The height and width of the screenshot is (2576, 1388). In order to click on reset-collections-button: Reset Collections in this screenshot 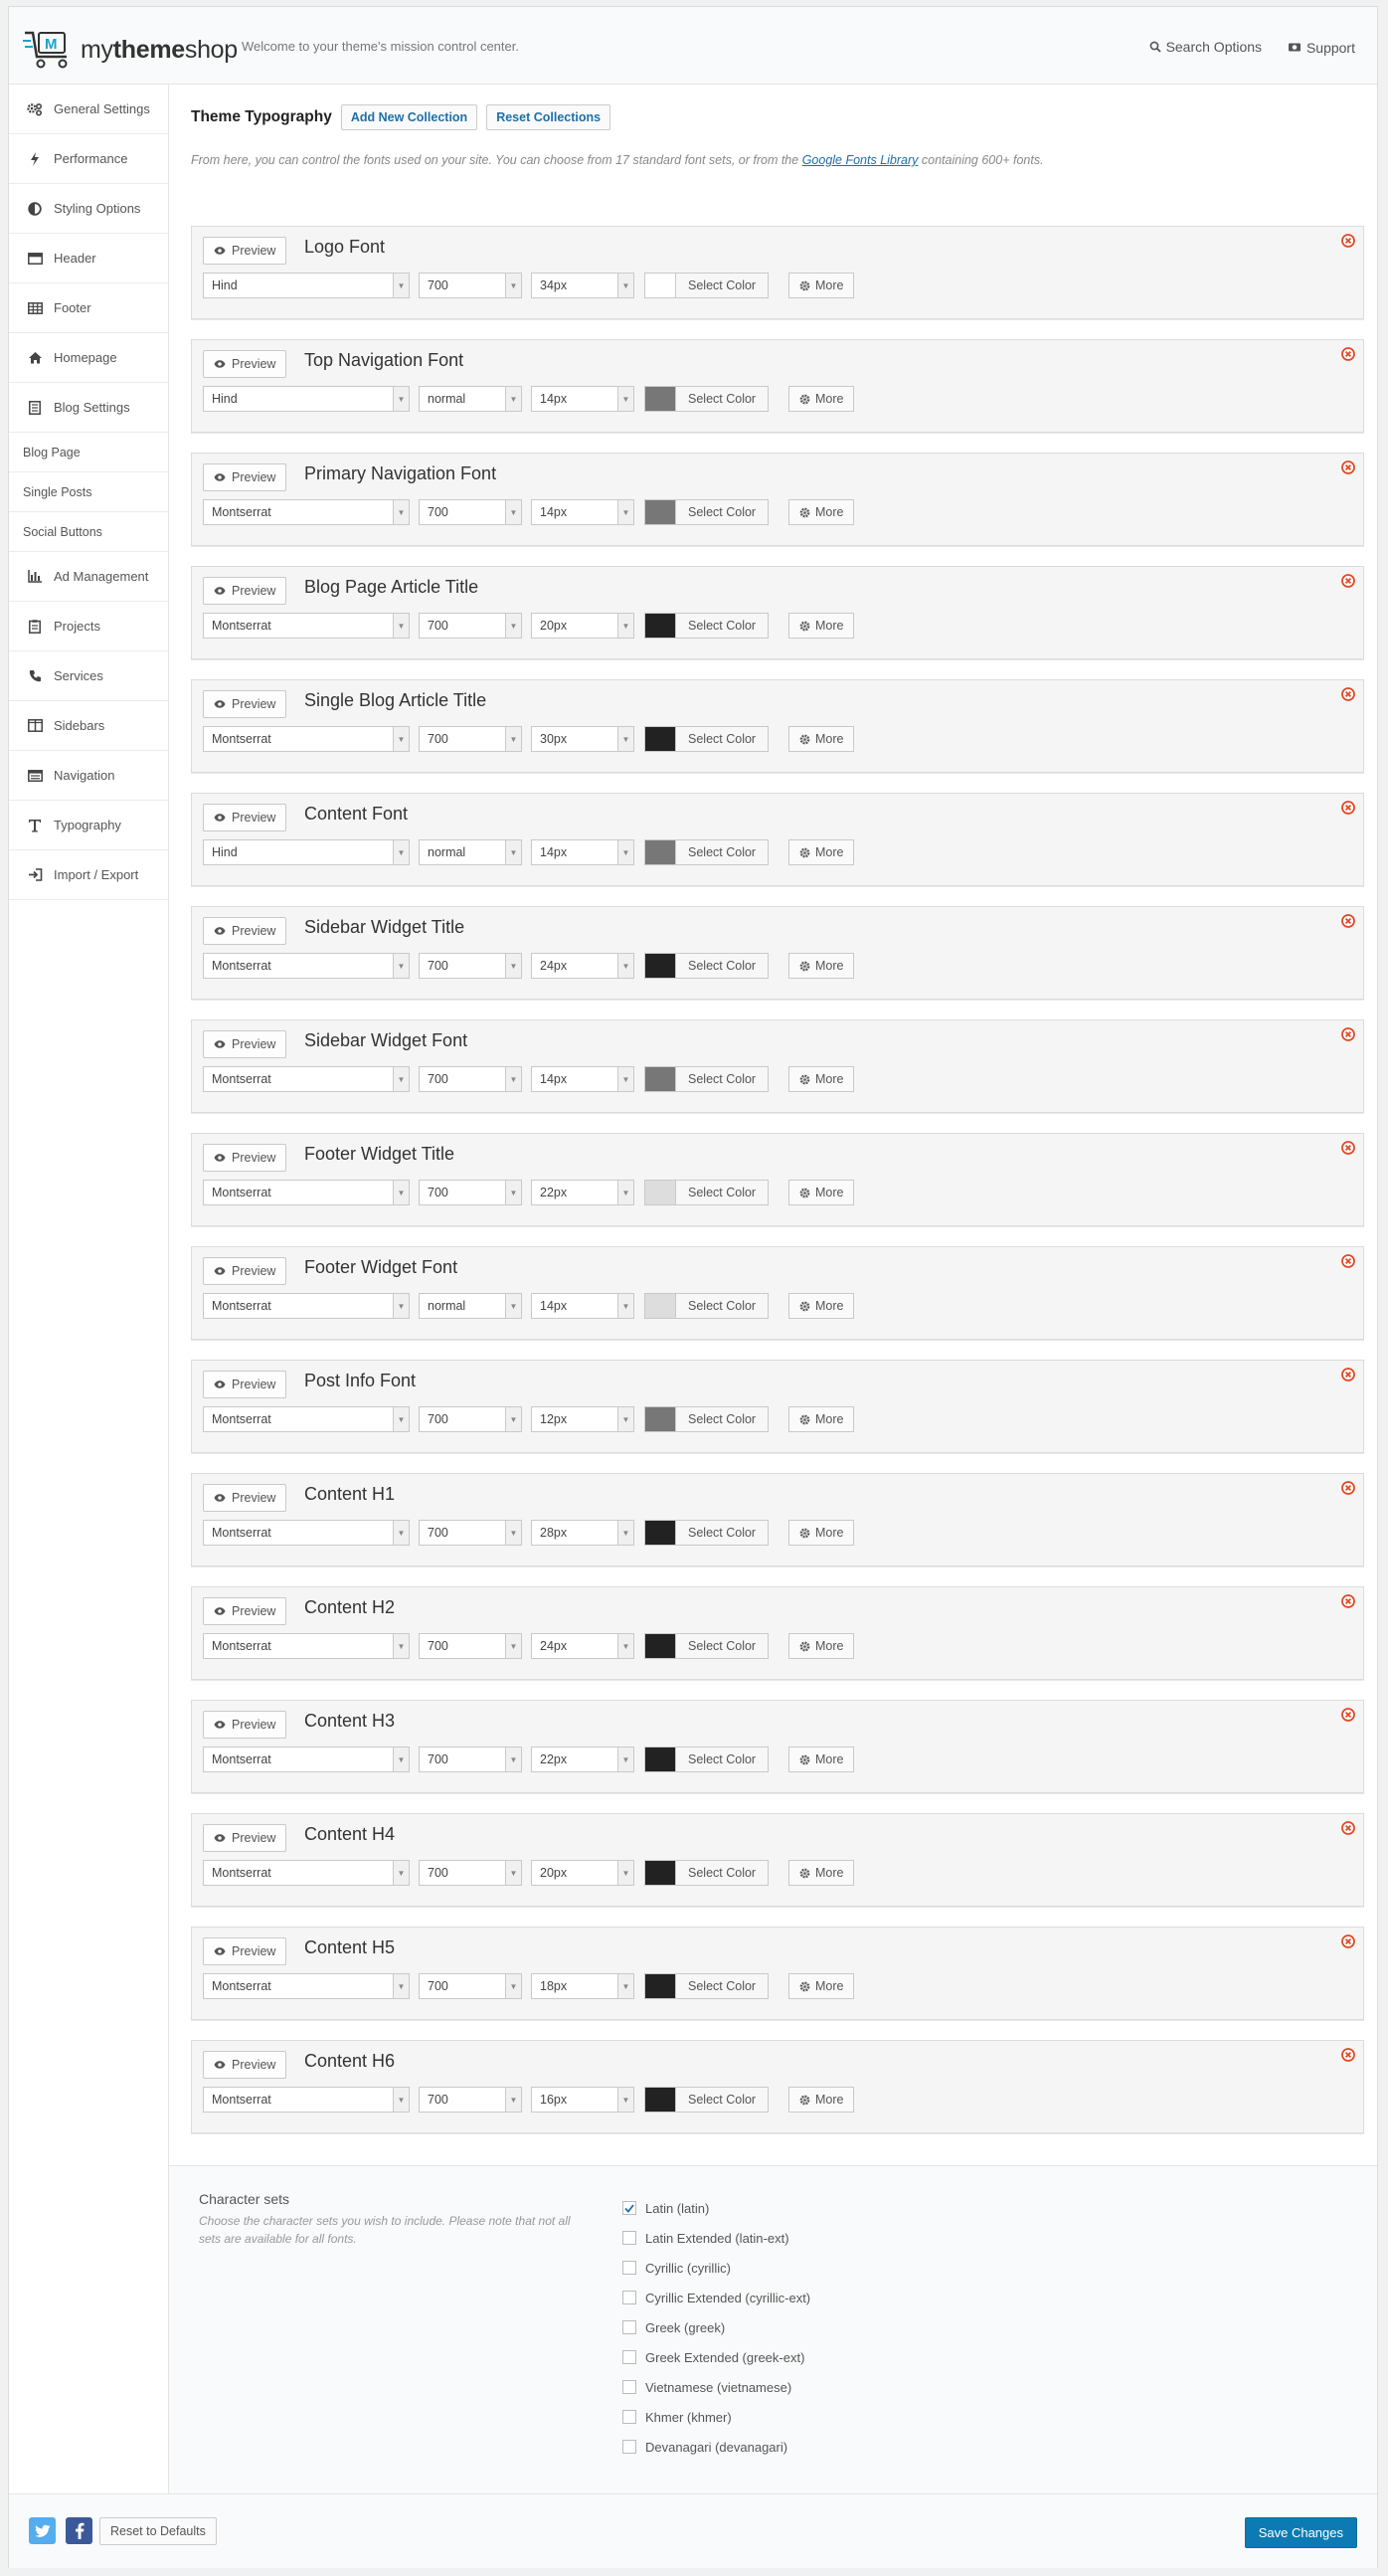, I will do `click(549, 117)`.